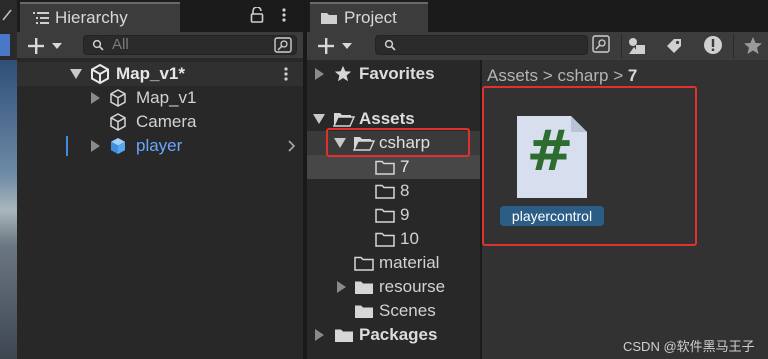 This screenshot has width=768, height=359. Describe the element at coordinates (67, 146) in the screenshot. I see `selection-marker` at that location.